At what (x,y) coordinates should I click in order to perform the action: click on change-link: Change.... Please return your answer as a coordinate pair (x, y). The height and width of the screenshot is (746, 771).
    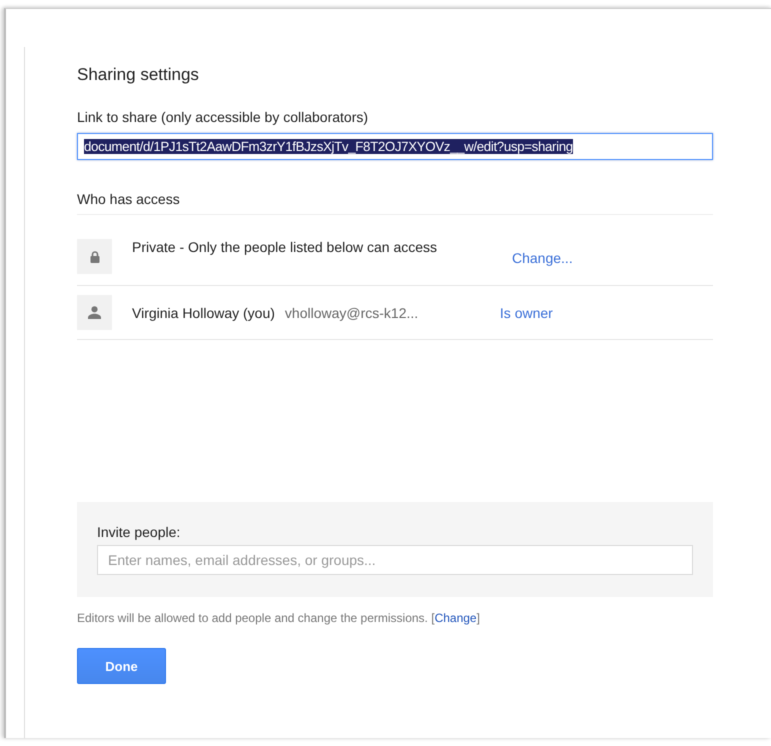
    Looking at the image, I should click on (542, 258).